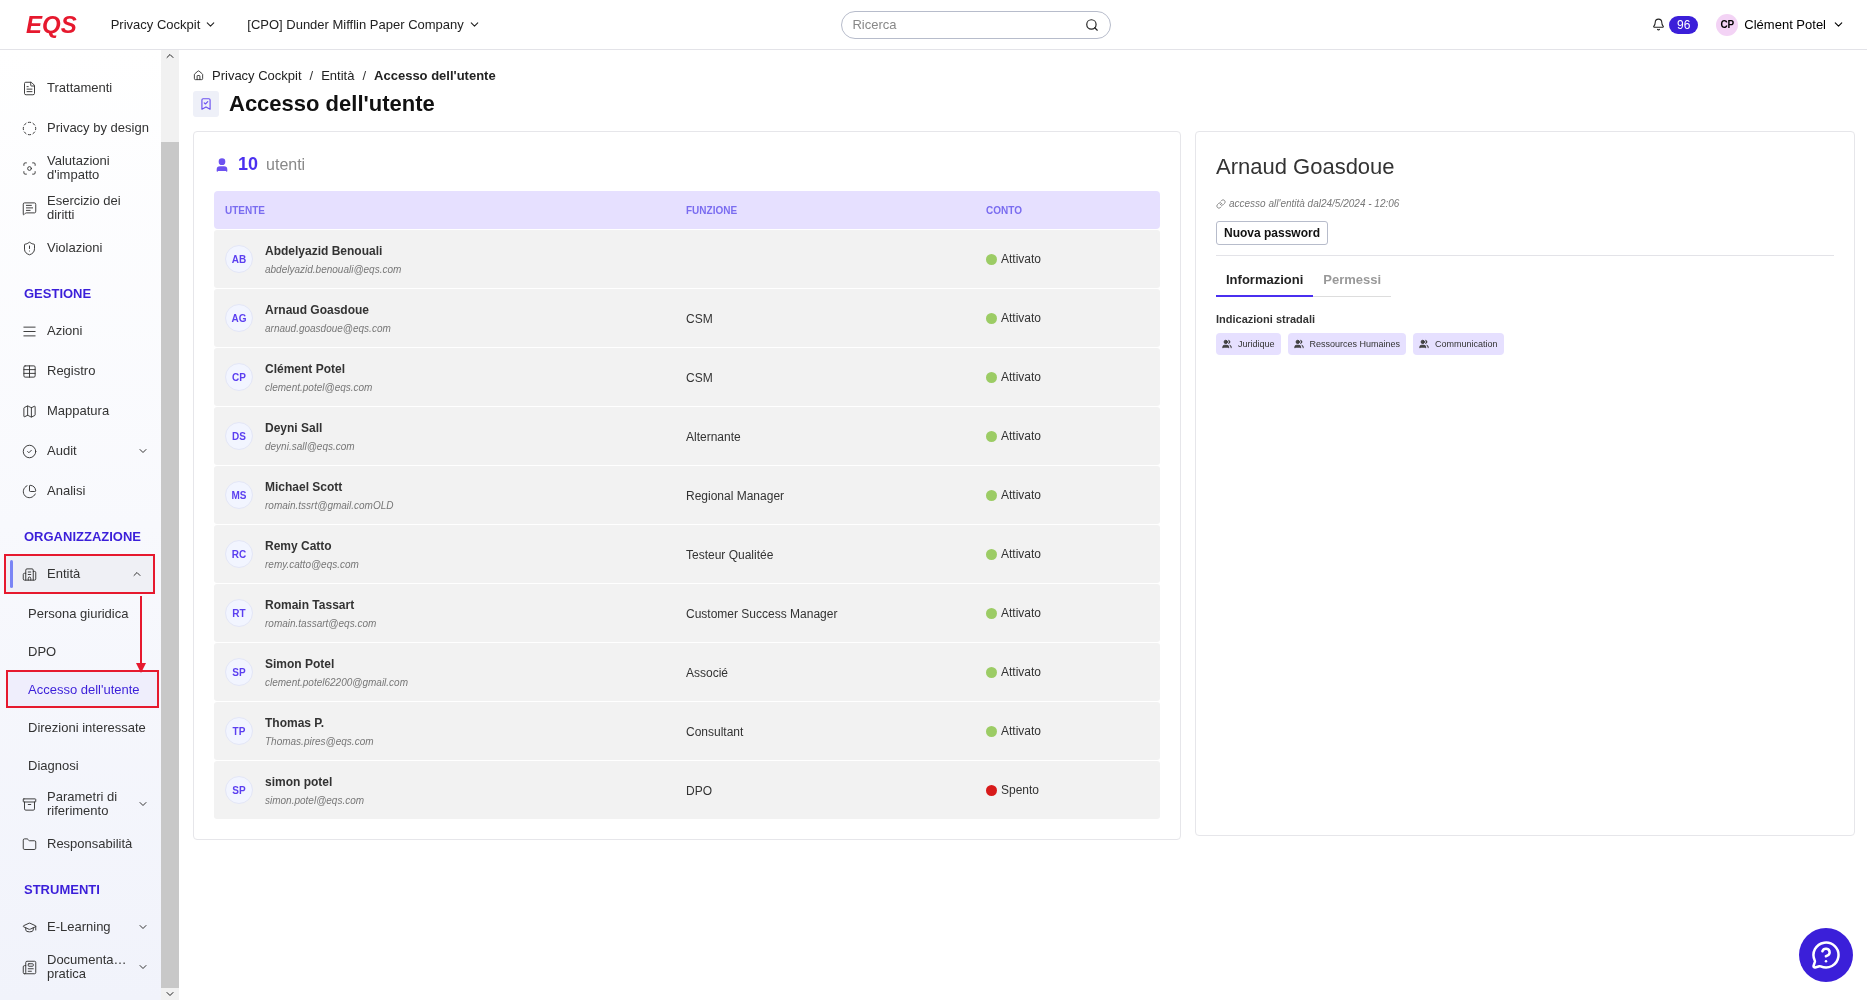 The image size is (1867, 1000). I want to click on help-icon, so click(1826, 955).